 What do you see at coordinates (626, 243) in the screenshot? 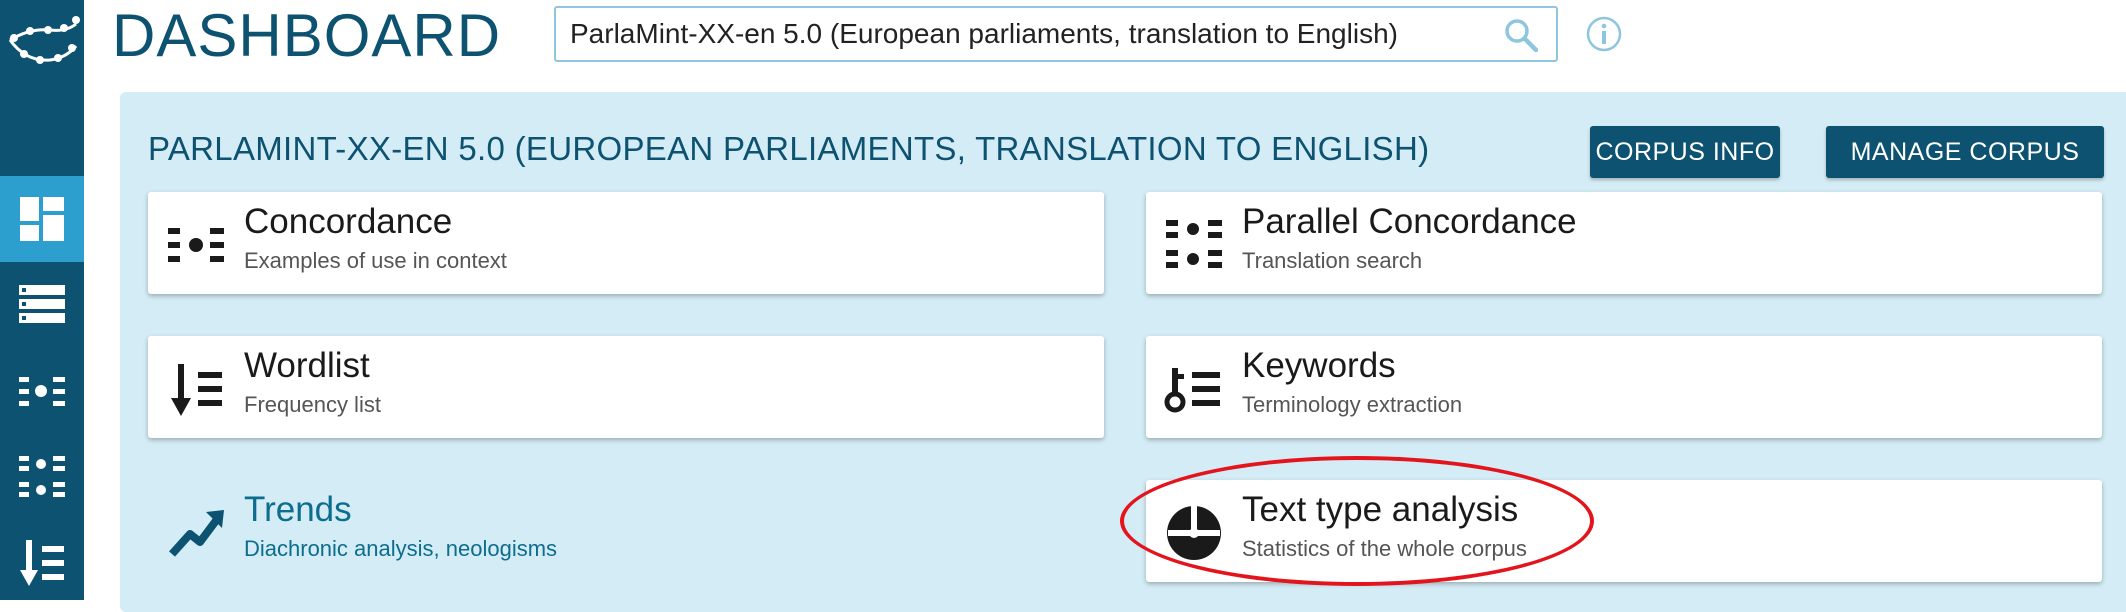
I see `tool-card-concordance: Concordance Examples of use in context` at bounding box center [626, 243].